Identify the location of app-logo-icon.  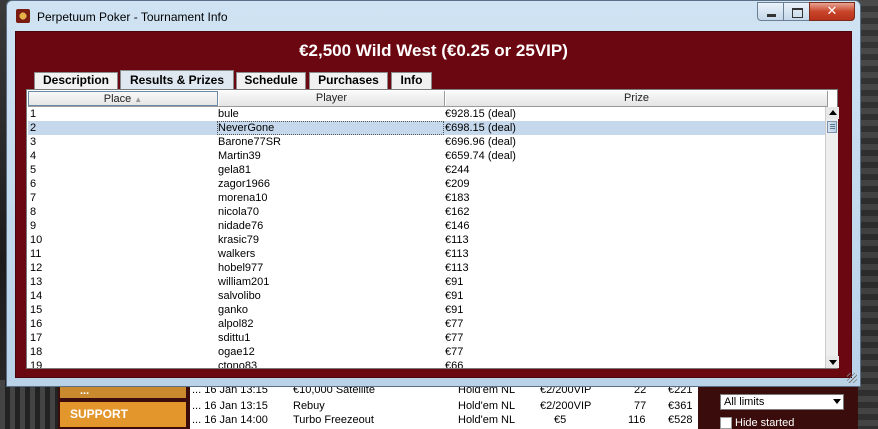
(23, 16).